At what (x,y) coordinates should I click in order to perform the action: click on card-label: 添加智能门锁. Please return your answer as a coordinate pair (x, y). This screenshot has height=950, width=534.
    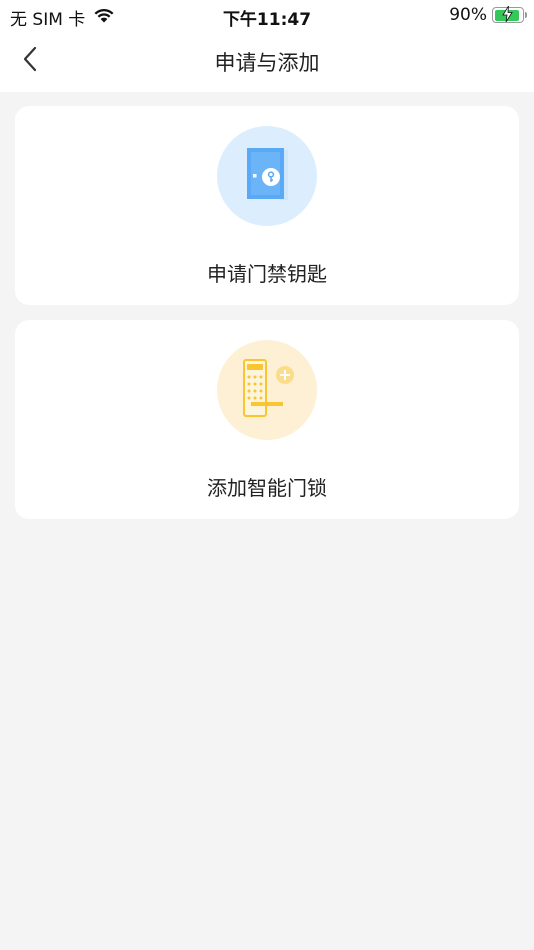
    Looking at the image, I should click on (267, 488).